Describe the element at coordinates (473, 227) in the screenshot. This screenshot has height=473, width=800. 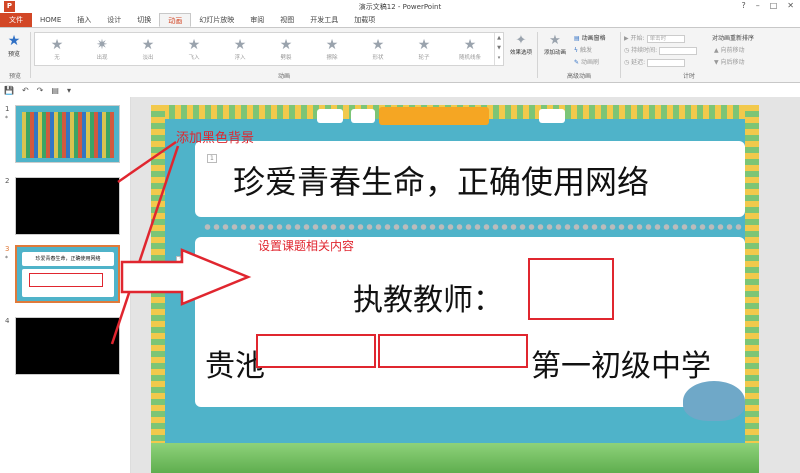
I see `binder-rings` at that location.